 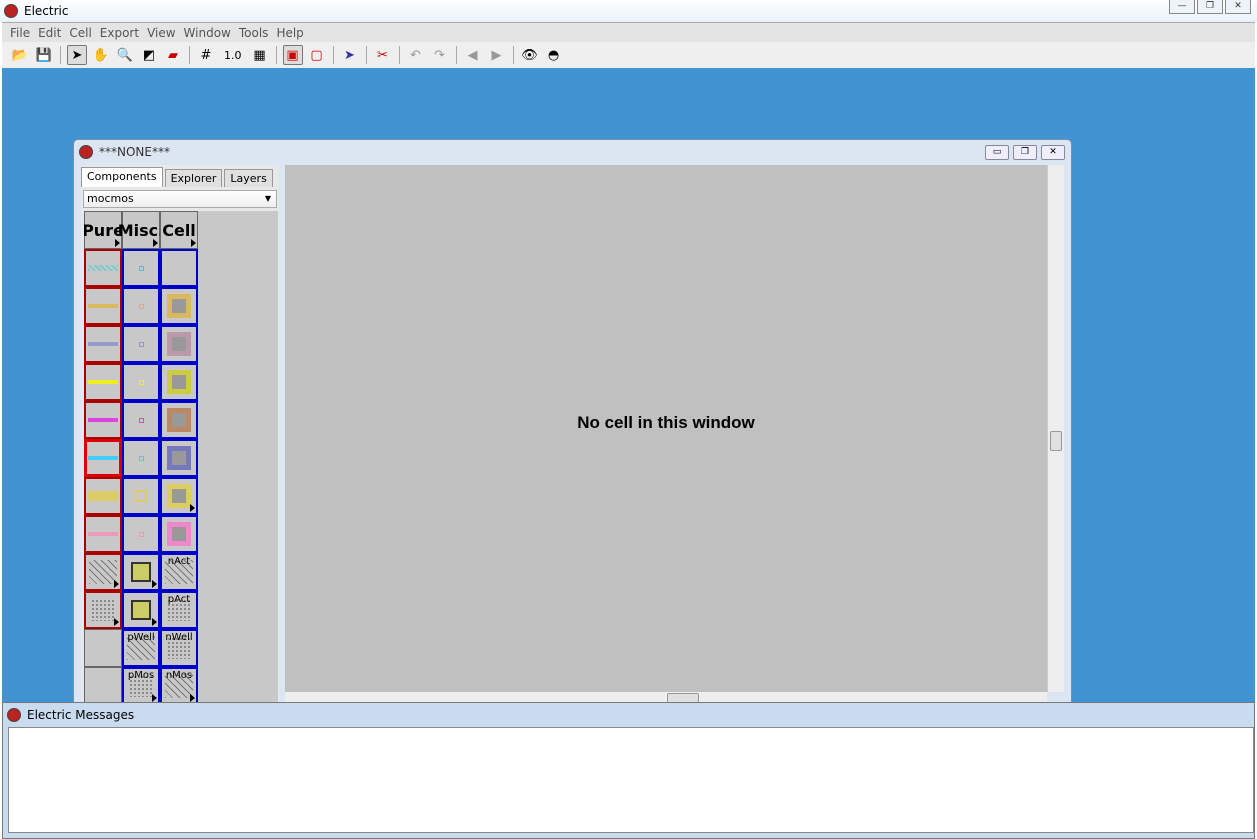 What do you see at coordinates (122, 177) in the screenshot?
I see `tab-components: Components` at bounding box center [122, 177].